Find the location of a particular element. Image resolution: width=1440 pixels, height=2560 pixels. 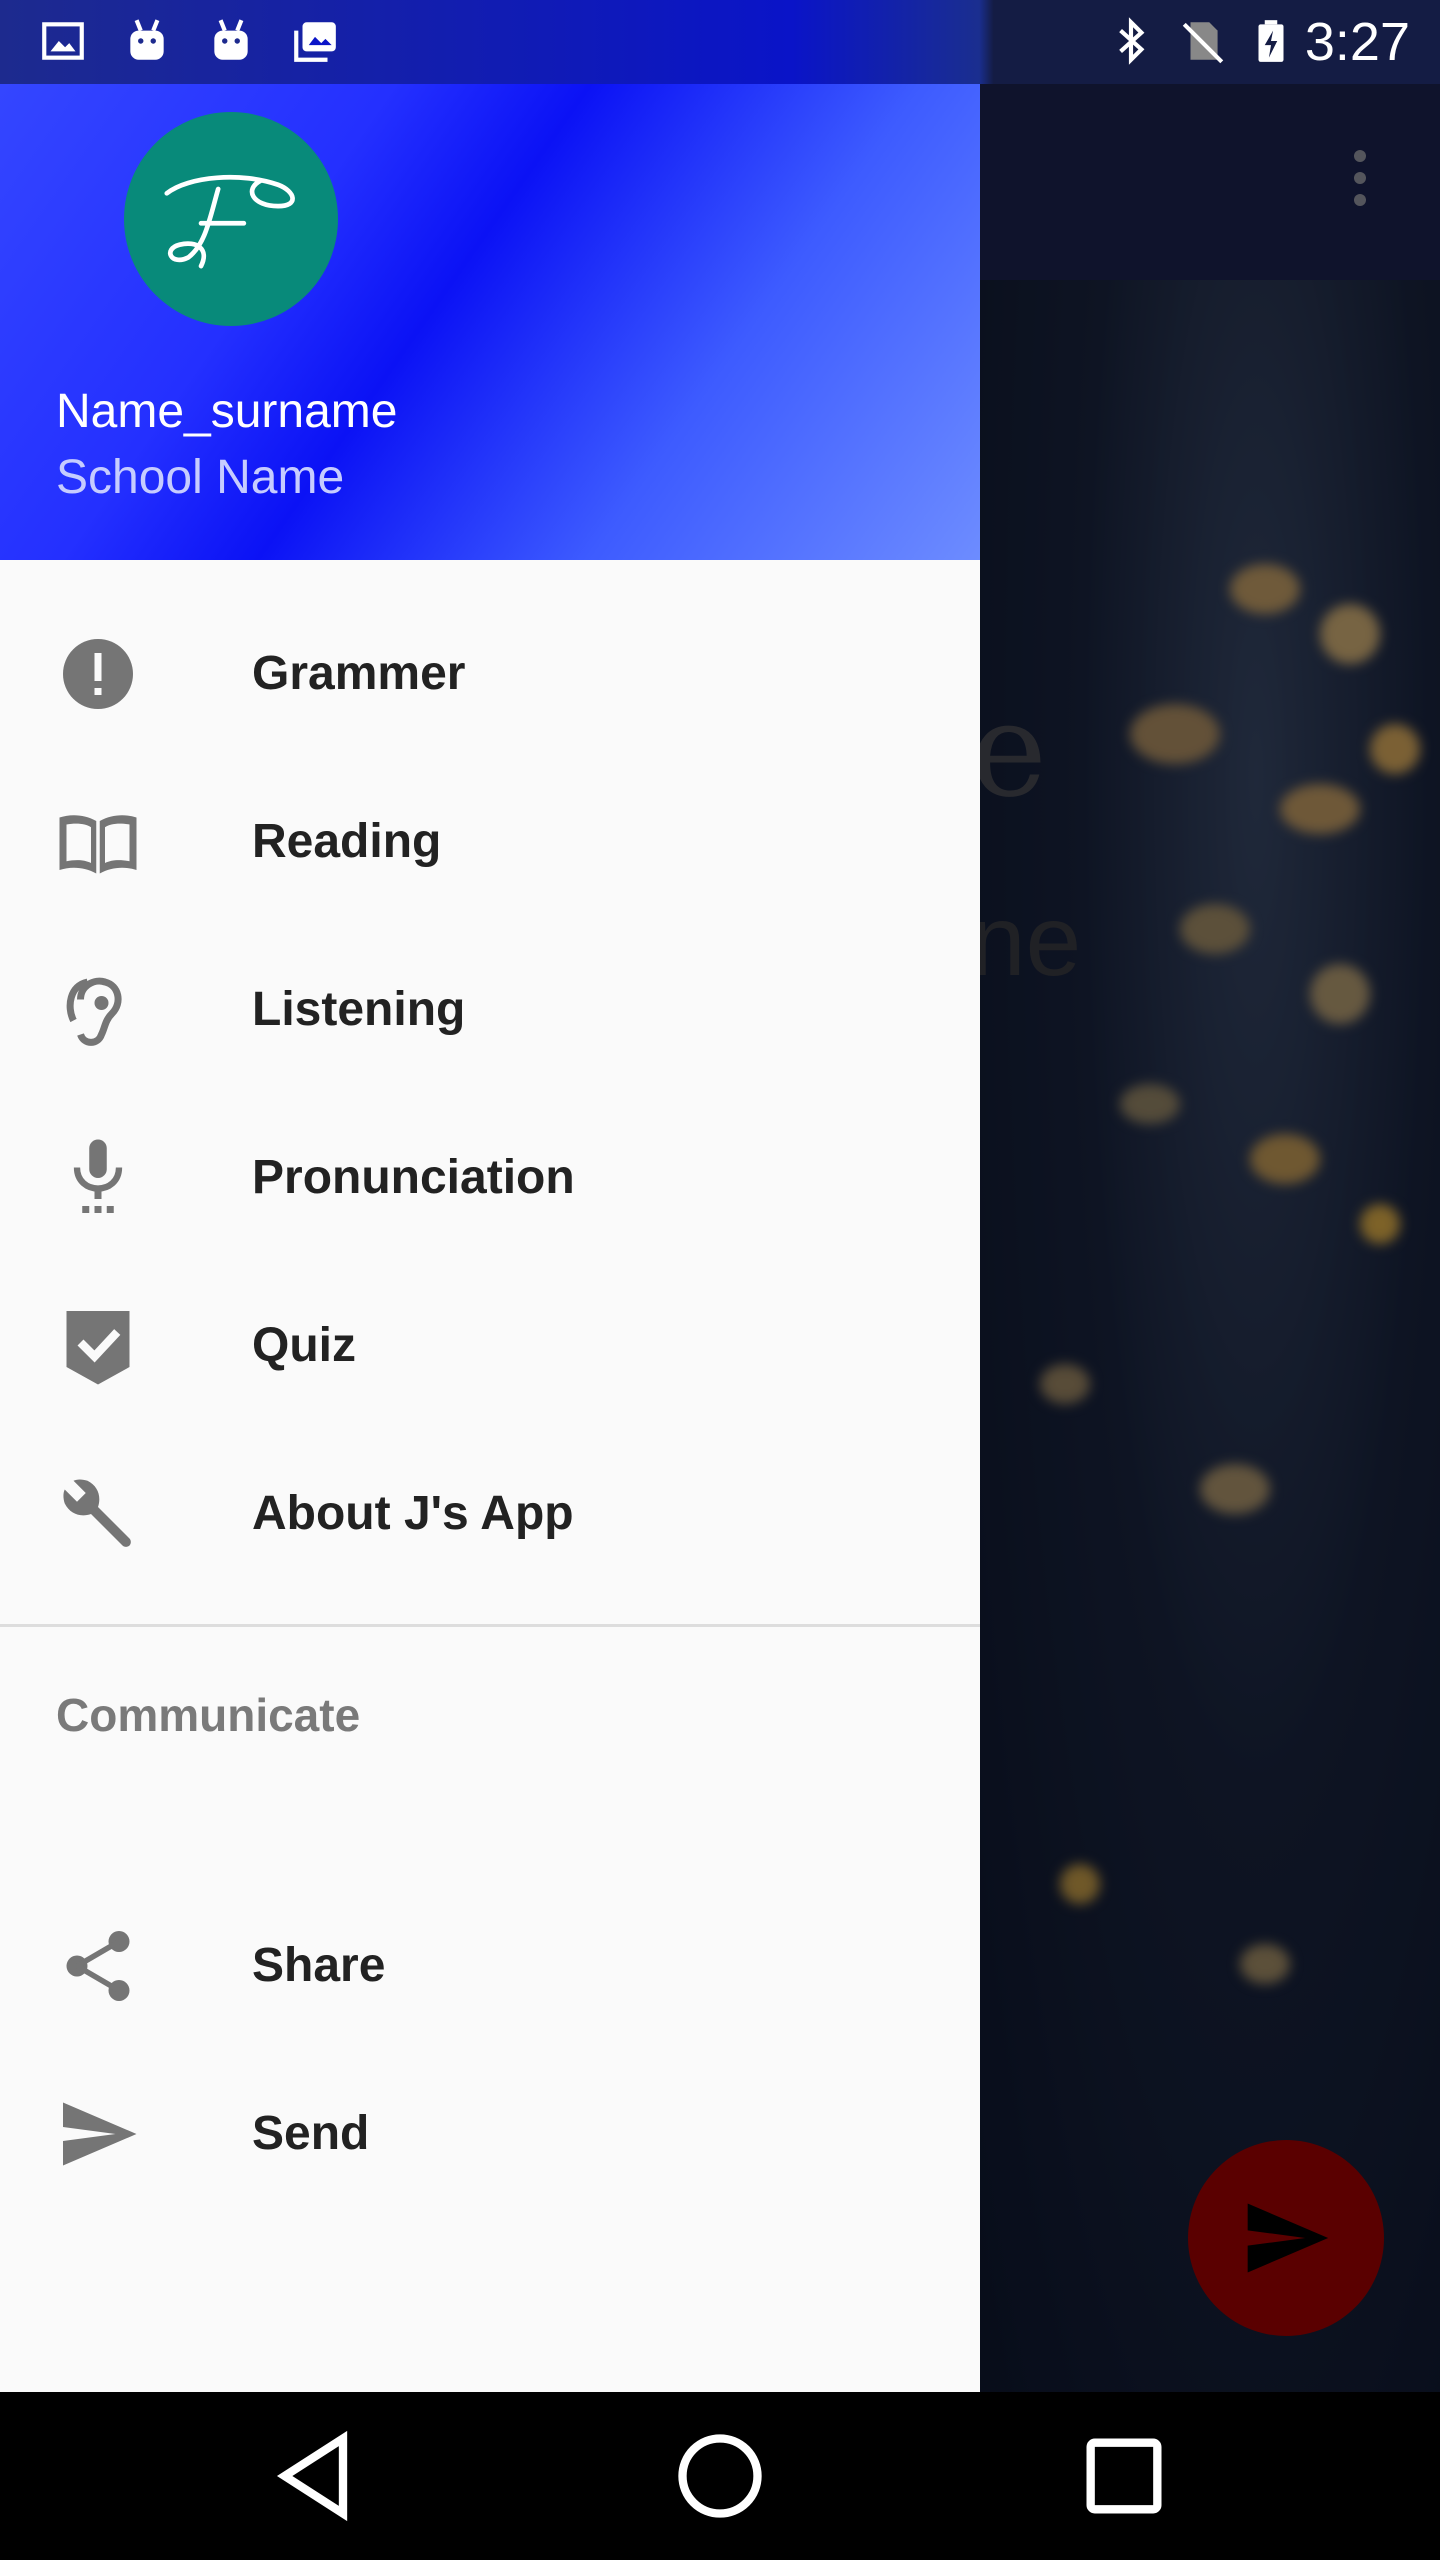

nav-item-label: Pronunciation is located at coordinates (413, 1177).